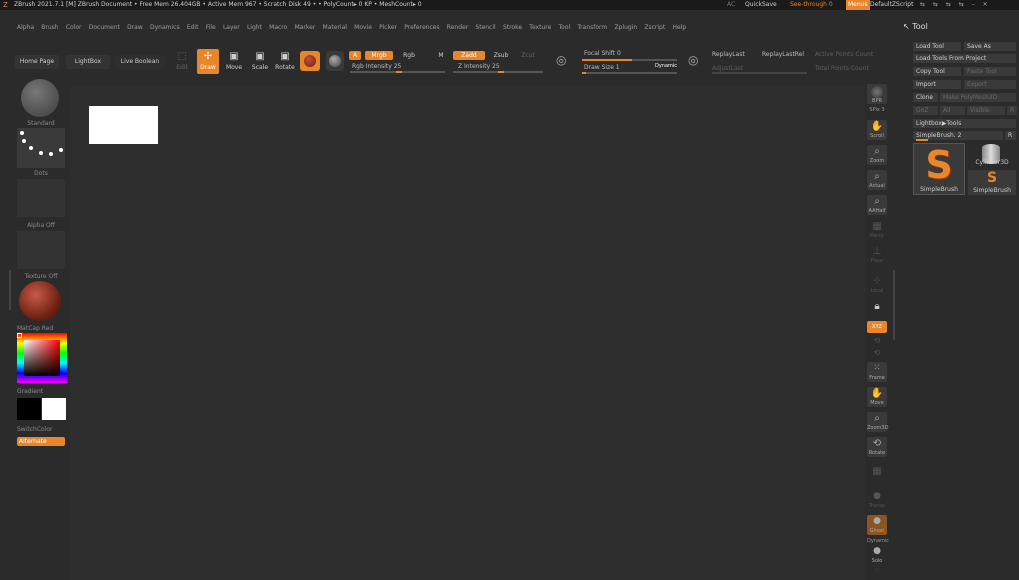 Image resolution: width=1019 pixels, height=580 pixels. What do you see at coordinates (877, 155) in the screenshot?
I see `zoom-button: ⌕ Zoom` at bounding box center [877, 155].